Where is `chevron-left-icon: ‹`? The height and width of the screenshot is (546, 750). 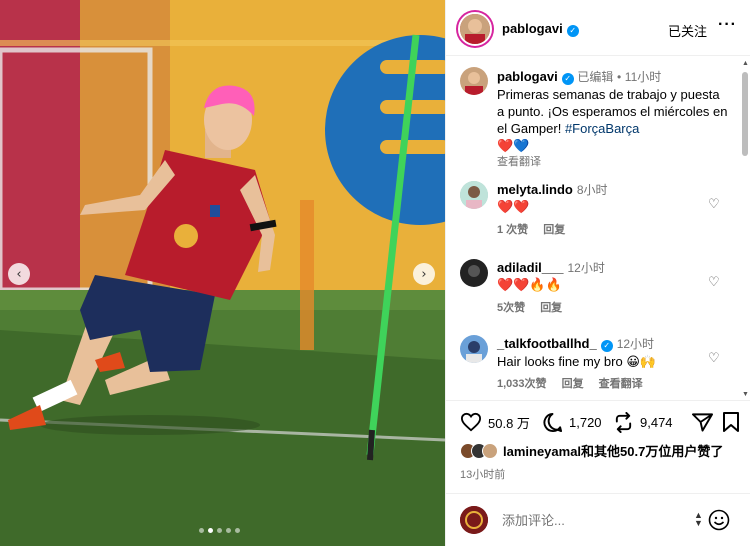 chevron-left-icon: ‹ is located at coordinates (19, 274).